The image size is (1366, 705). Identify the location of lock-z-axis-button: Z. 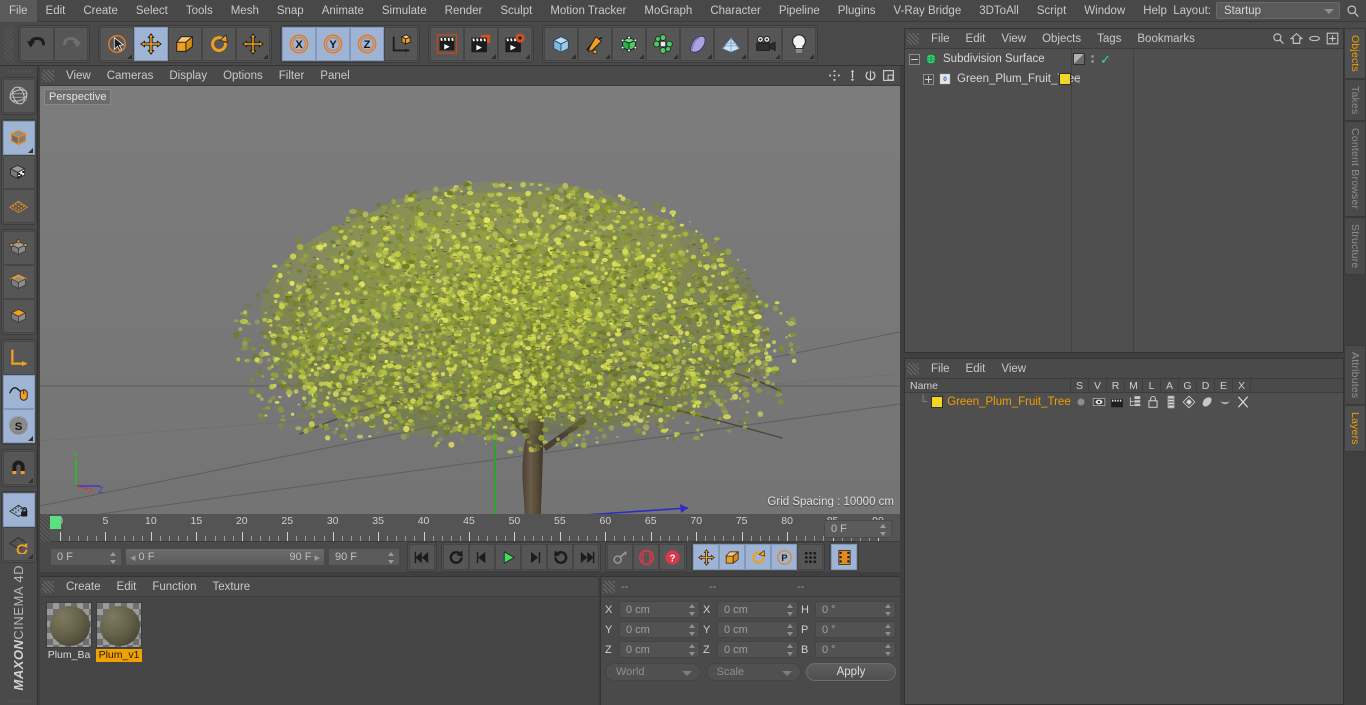
(367, 43).